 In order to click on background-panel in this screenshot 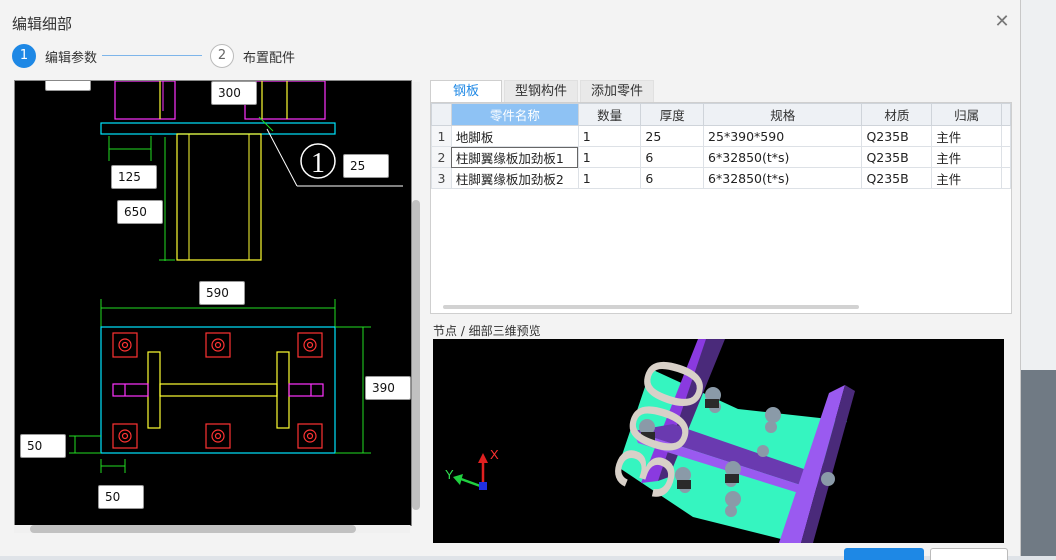, I will do `click(1038, 463)`.